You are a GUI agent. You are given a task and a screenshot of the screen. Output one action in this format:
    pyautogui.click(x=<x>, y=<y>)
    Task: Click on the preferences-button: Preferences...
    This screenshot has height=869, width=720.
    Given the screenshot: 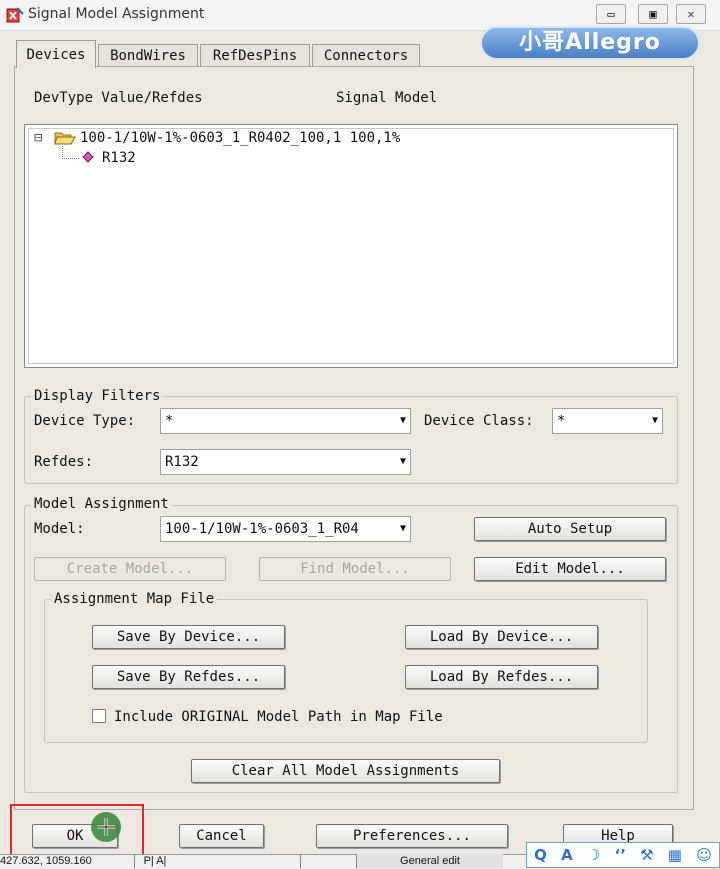 What is the action you would take?
    pyautogui.click(x=412, y=836)
    